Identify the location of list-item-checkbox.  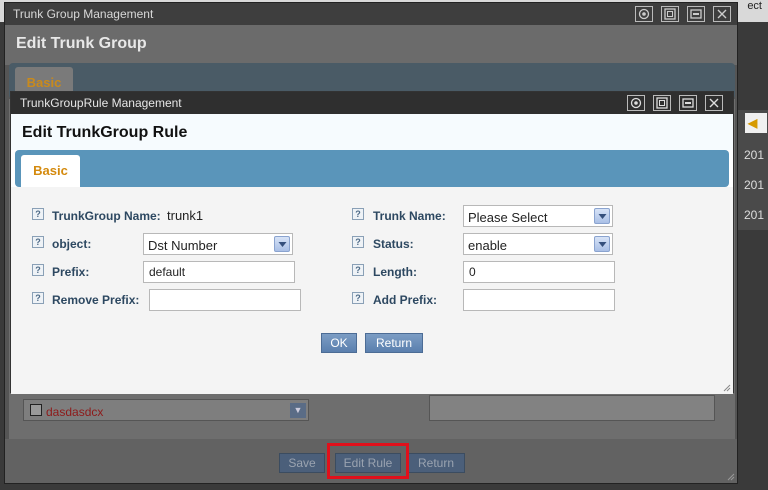
(36, 410).